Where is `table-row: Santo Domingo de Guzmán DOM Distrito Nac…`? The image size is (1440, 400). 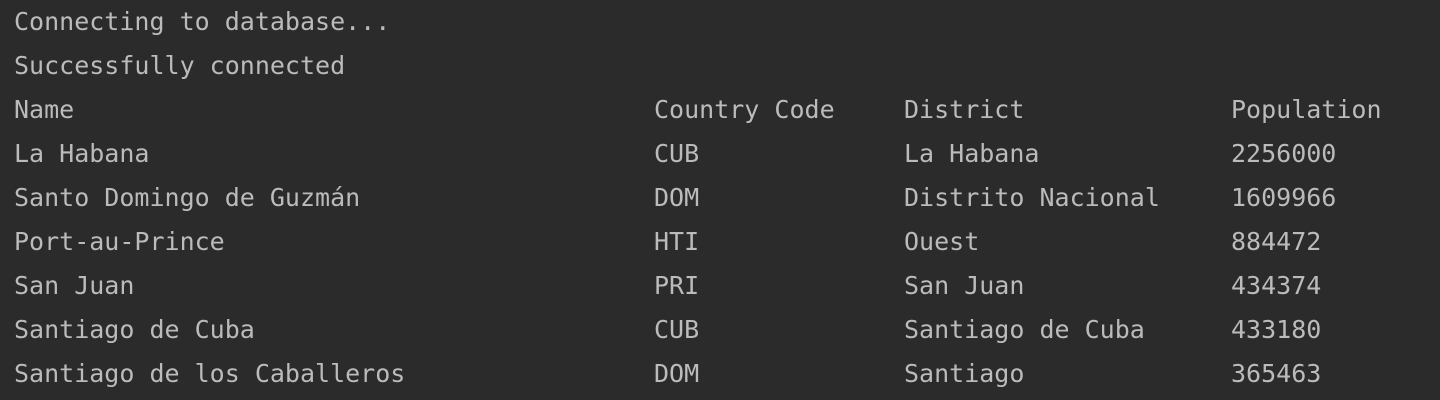 table-row: Santo Domingo de Guzmán DOM Distrito Nac… is located at coordinates (720, 198).